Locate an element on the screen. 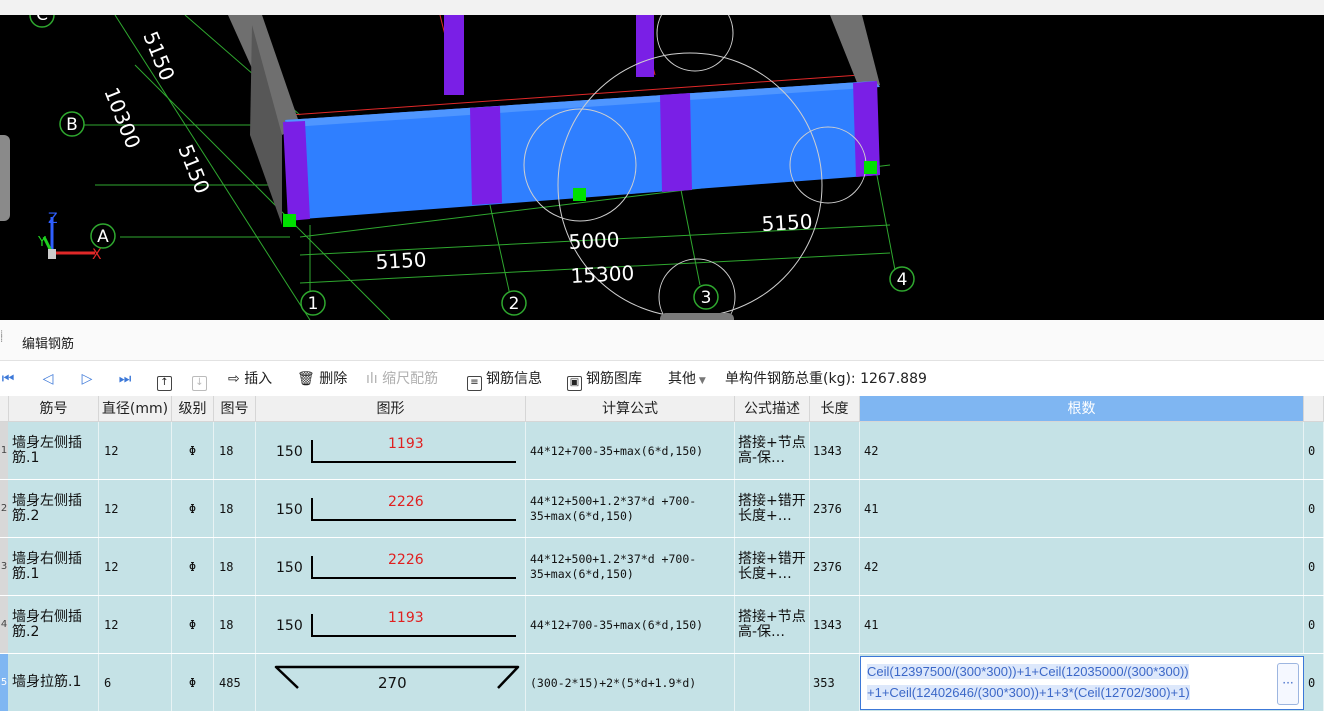 Image resolution: width=1324 pixels, height=716 pixels. count-cell: 41 is located at coordinates (1082, 508).